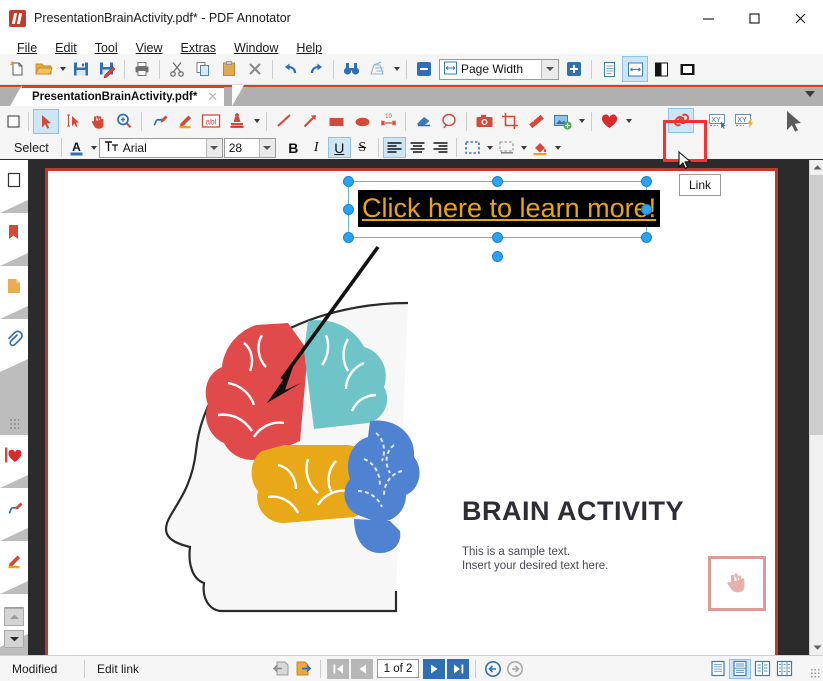 Image resolution: width=823 pixels, height=681 pixels. What do you see at coordinates (754, 18) in the screenshot?
I see `maximize-button` at bounding box center [754, 18].